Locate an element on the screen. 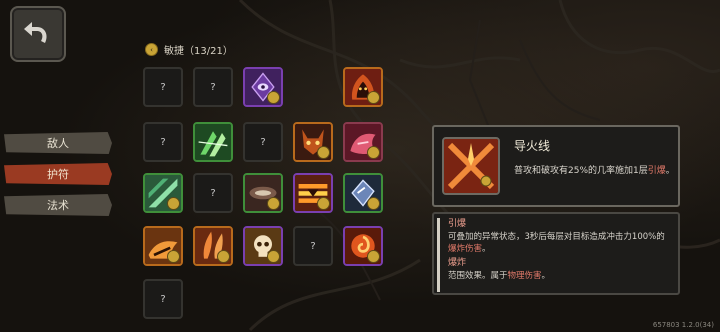  charm-slot-red-beast is located at coordinates (363, 142).